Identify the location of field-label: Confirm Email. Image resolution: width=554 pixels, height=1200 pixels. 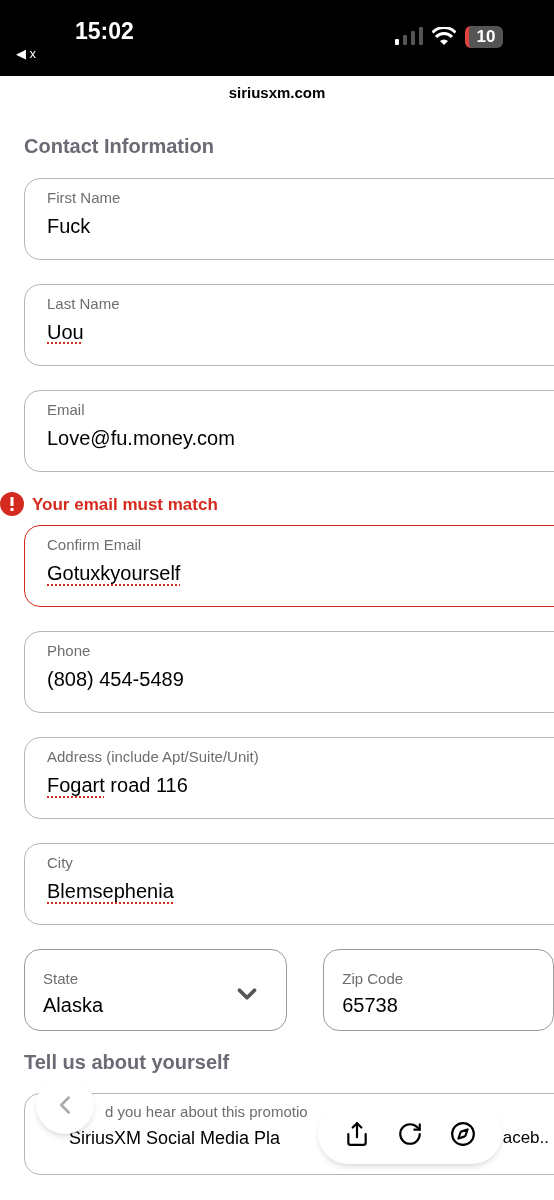
(95, 545).